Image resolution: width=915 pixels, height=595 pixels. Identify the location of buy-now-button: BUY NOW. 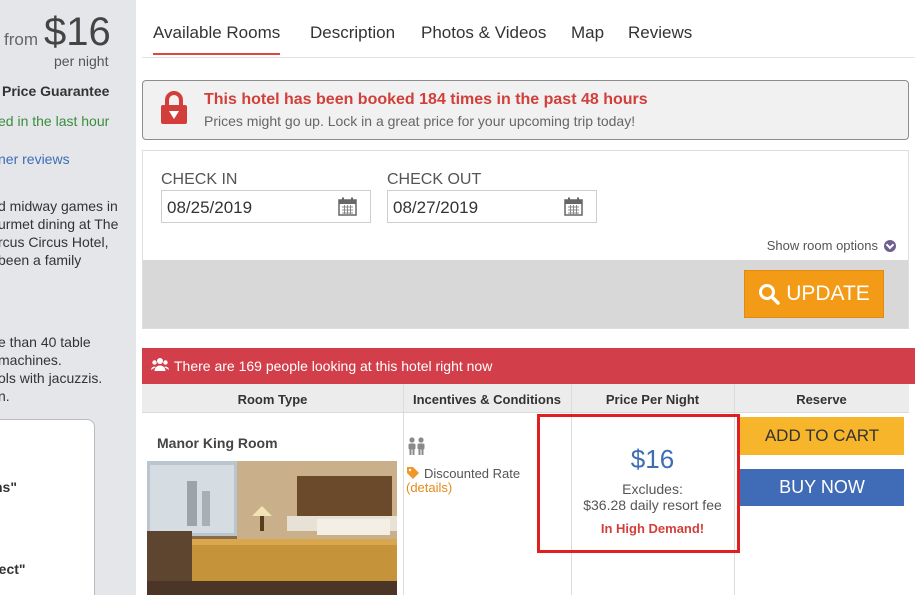
(822, 487).